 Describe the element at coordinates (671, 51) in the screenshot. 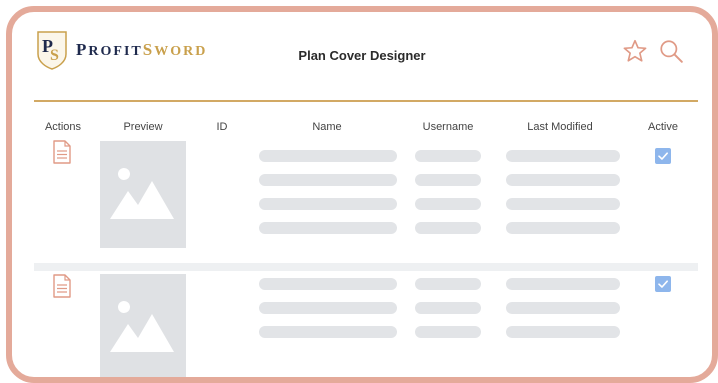

I see `search-icon` at that location.